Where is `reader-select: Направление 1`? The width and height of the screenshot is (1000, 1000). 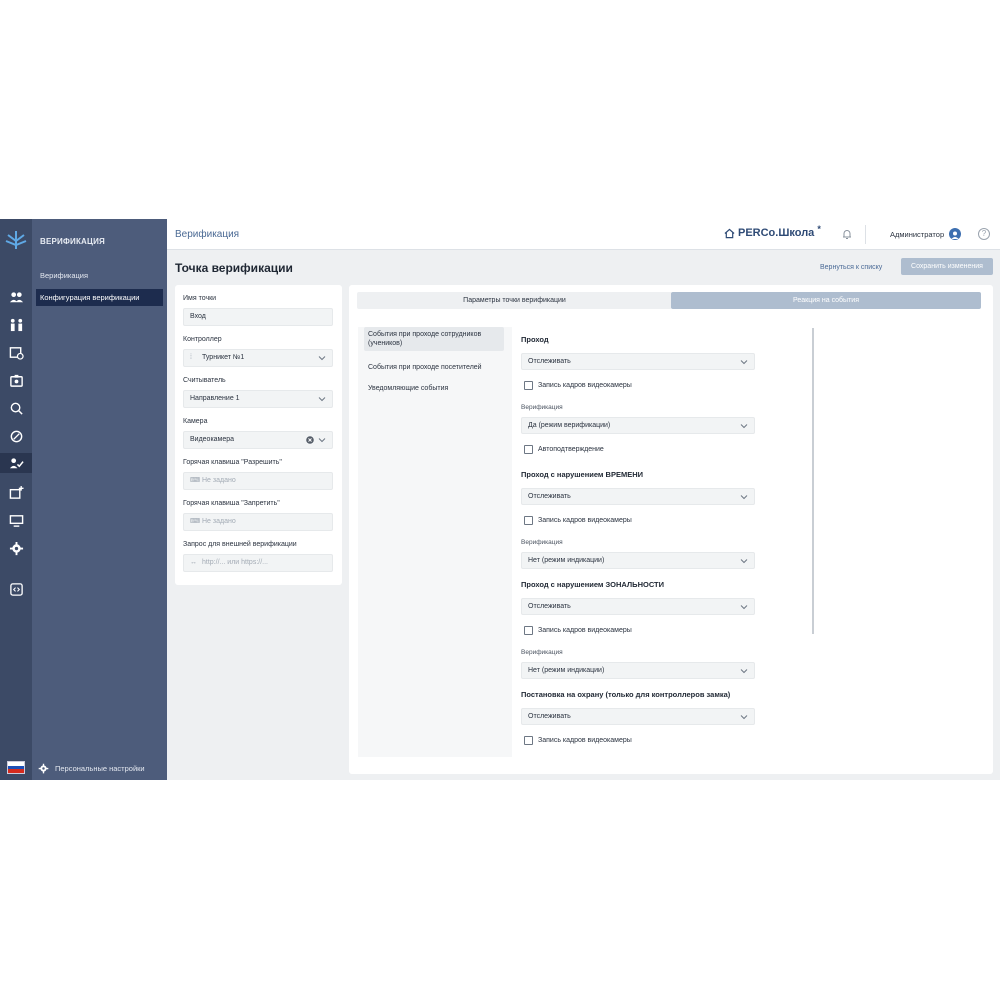 reader-select: Направление 1 is located at coordinates (258, 399).